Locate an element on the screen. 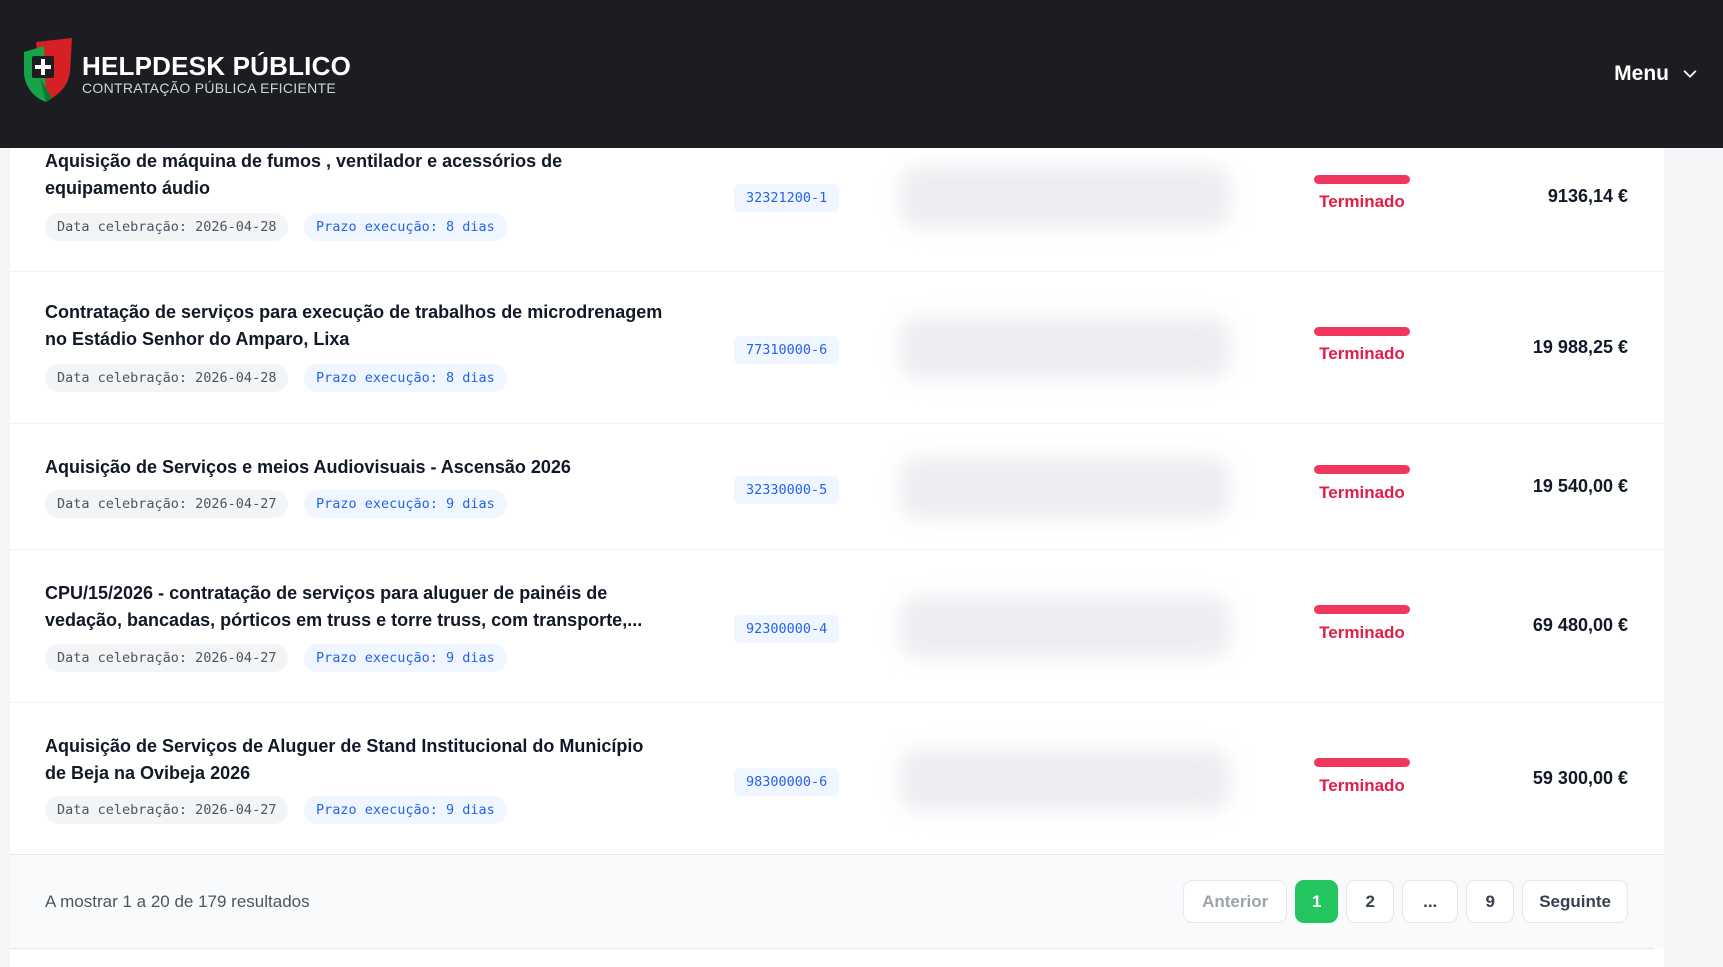 The image size is (1723, 967). contract-price: 19 988,25 € is located at coordinates (1580, 347).